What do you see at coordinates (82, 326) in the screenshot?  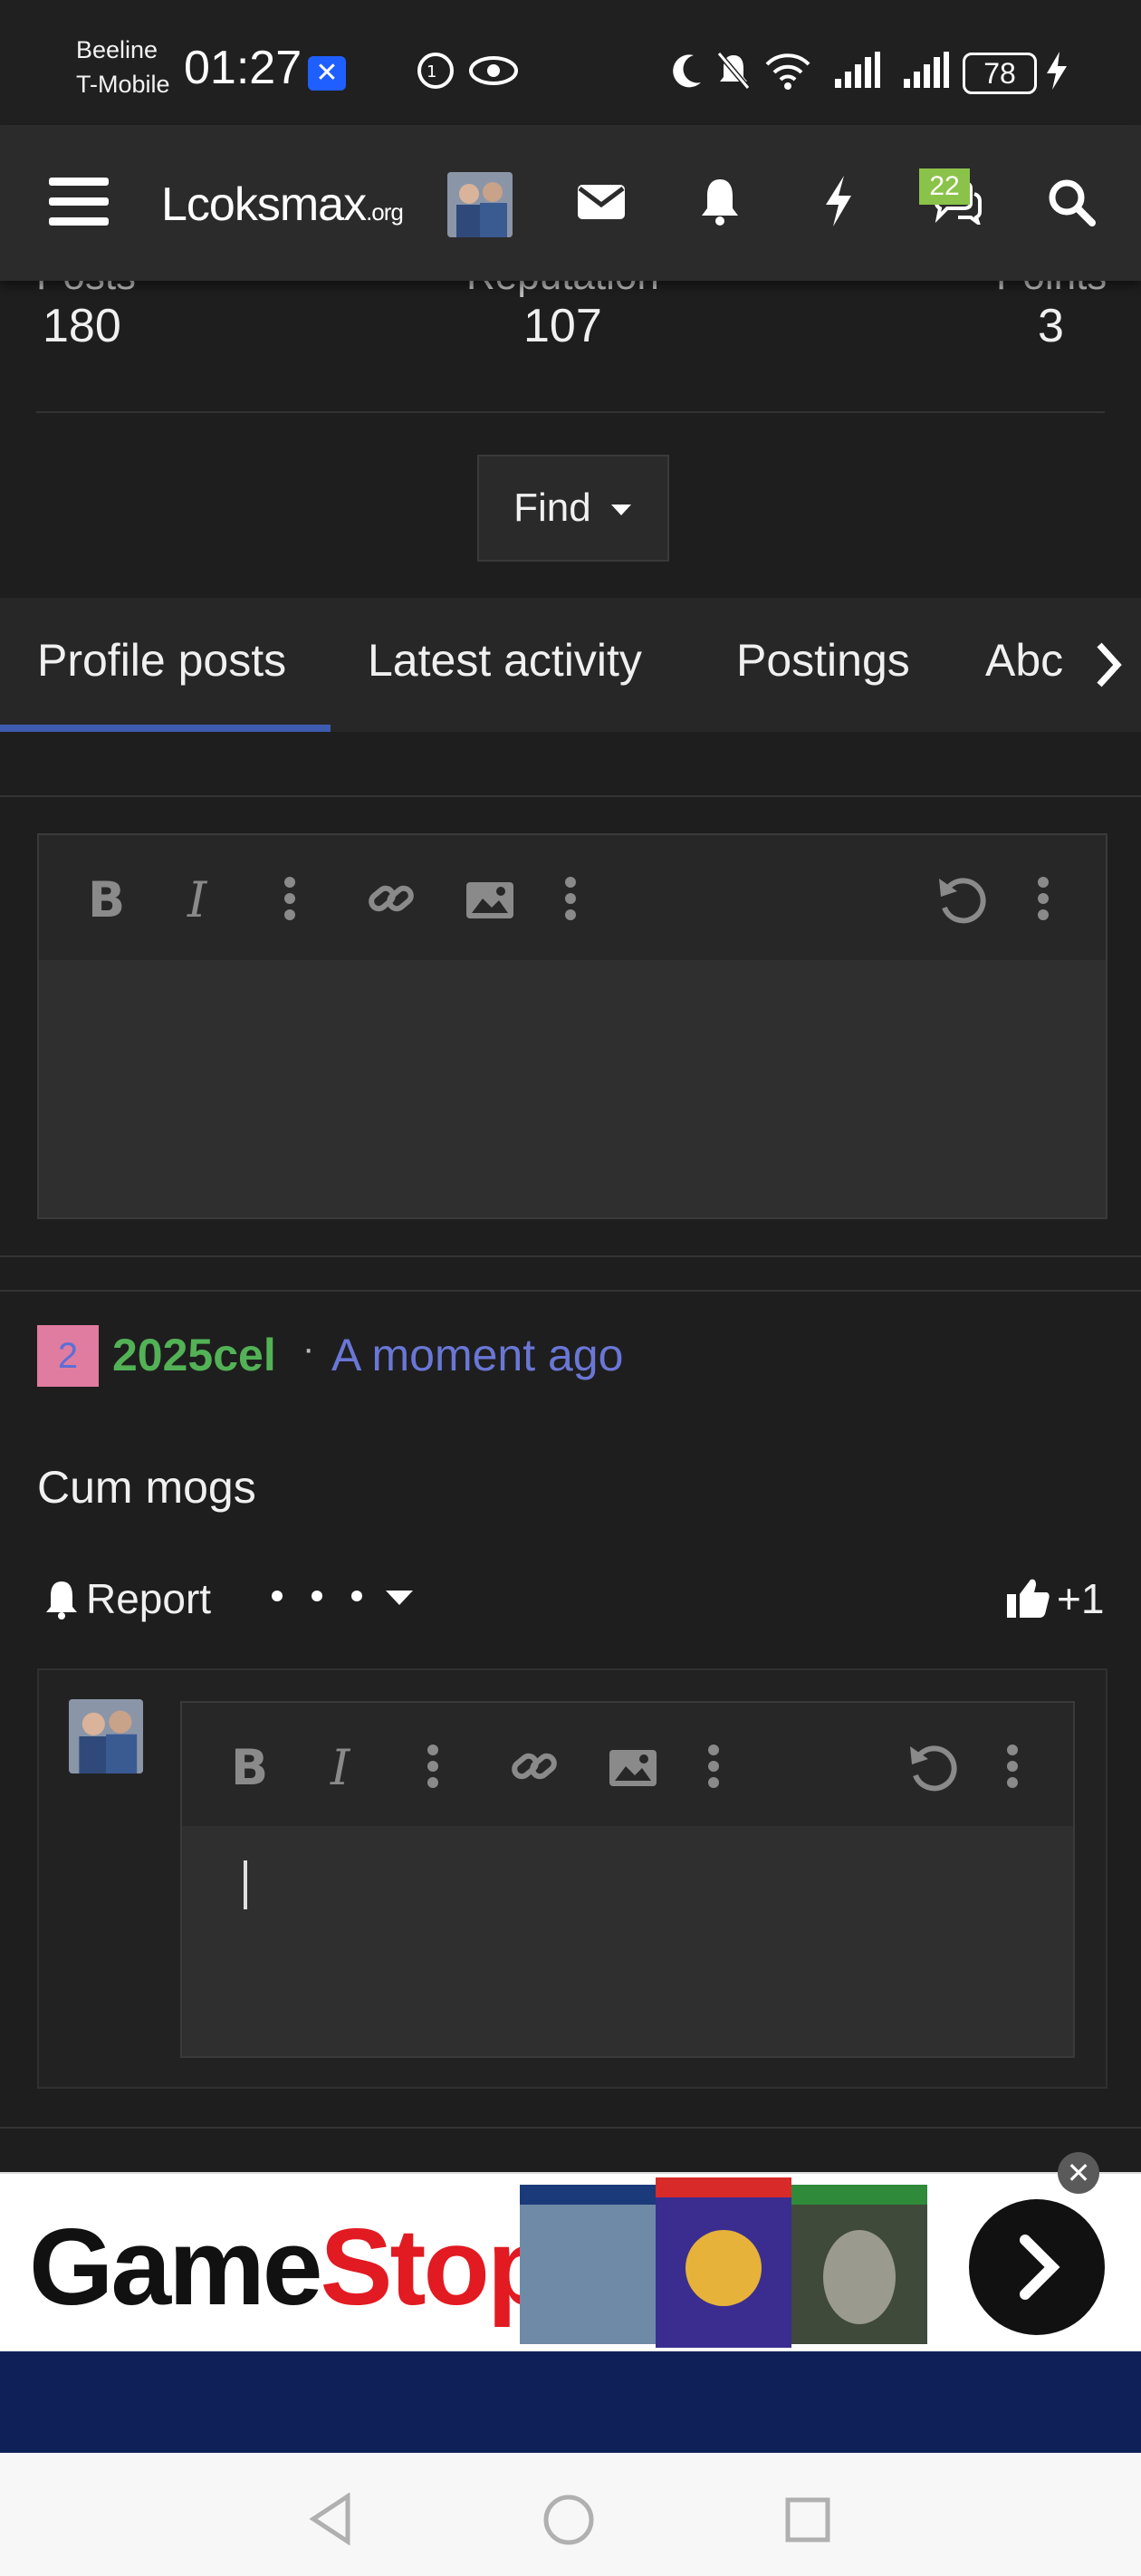 I see `posts-value: 180` at bounding box center [82, 326].